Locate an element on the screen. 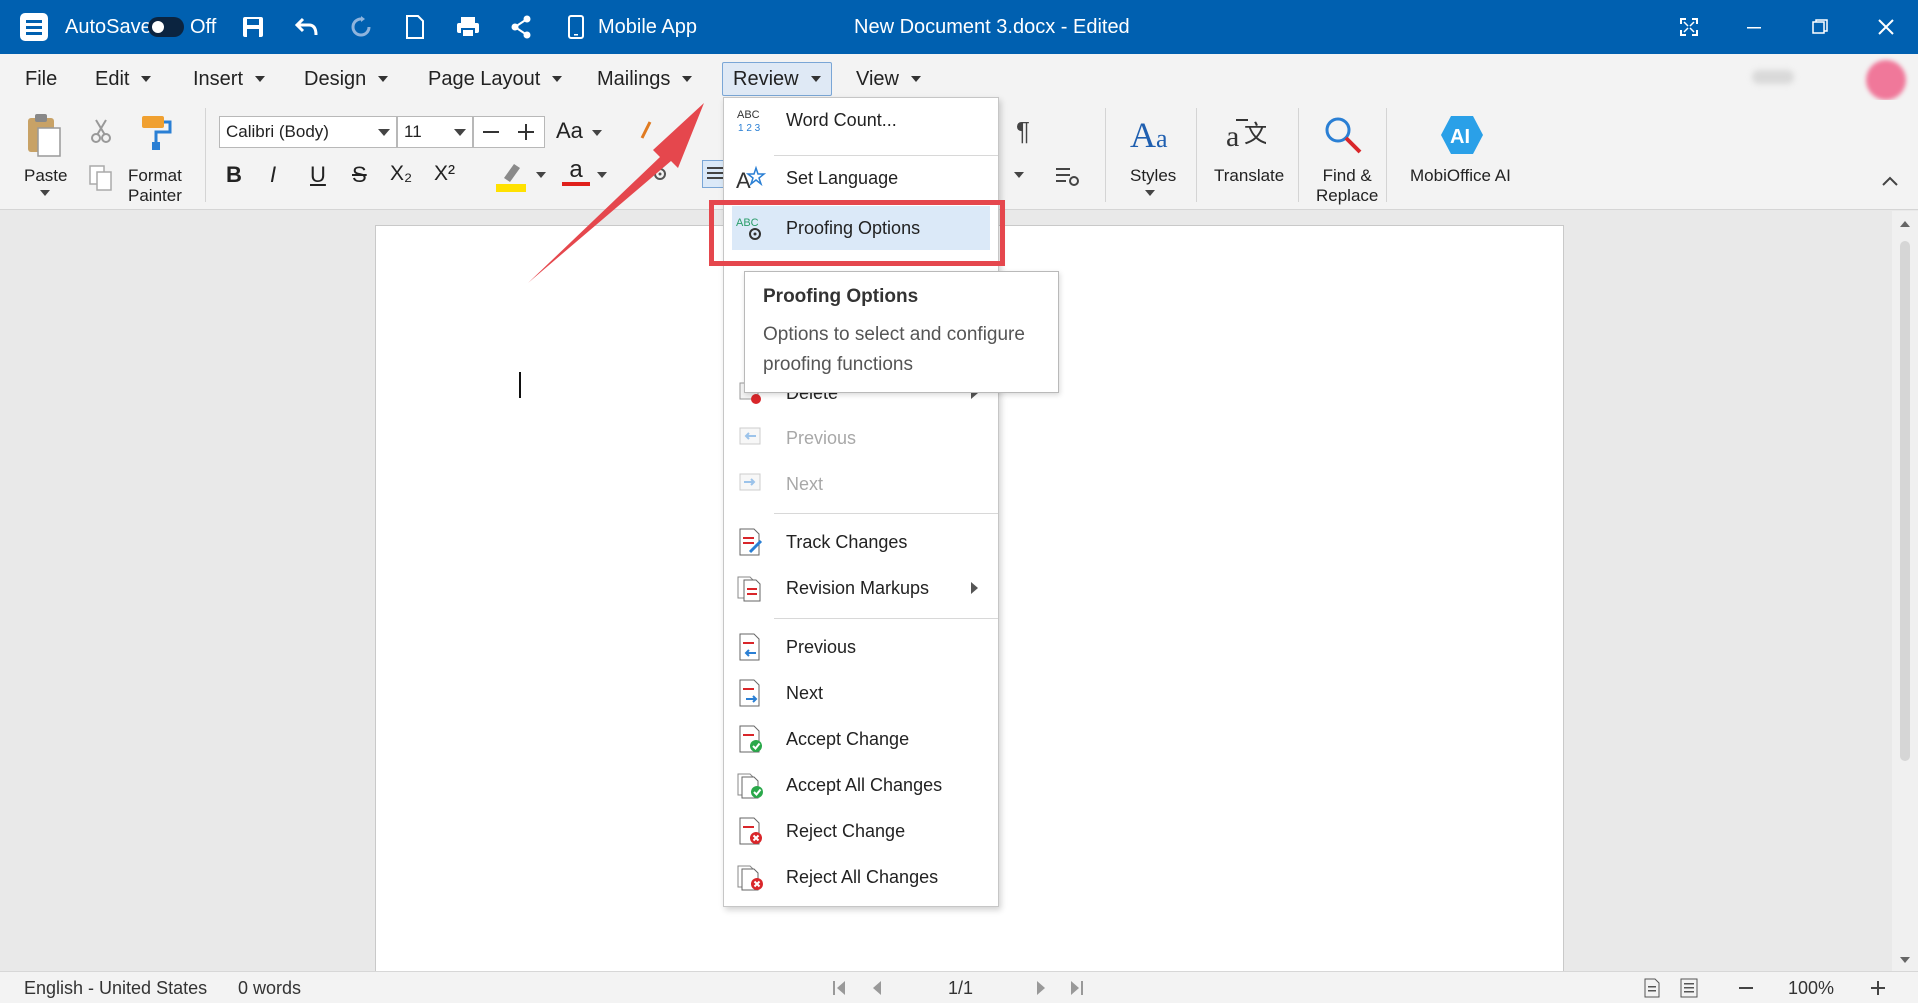 The width and height of the screenshot is (1918, 1003). annotation-arrow-icon is located at coordinates (616, 193).